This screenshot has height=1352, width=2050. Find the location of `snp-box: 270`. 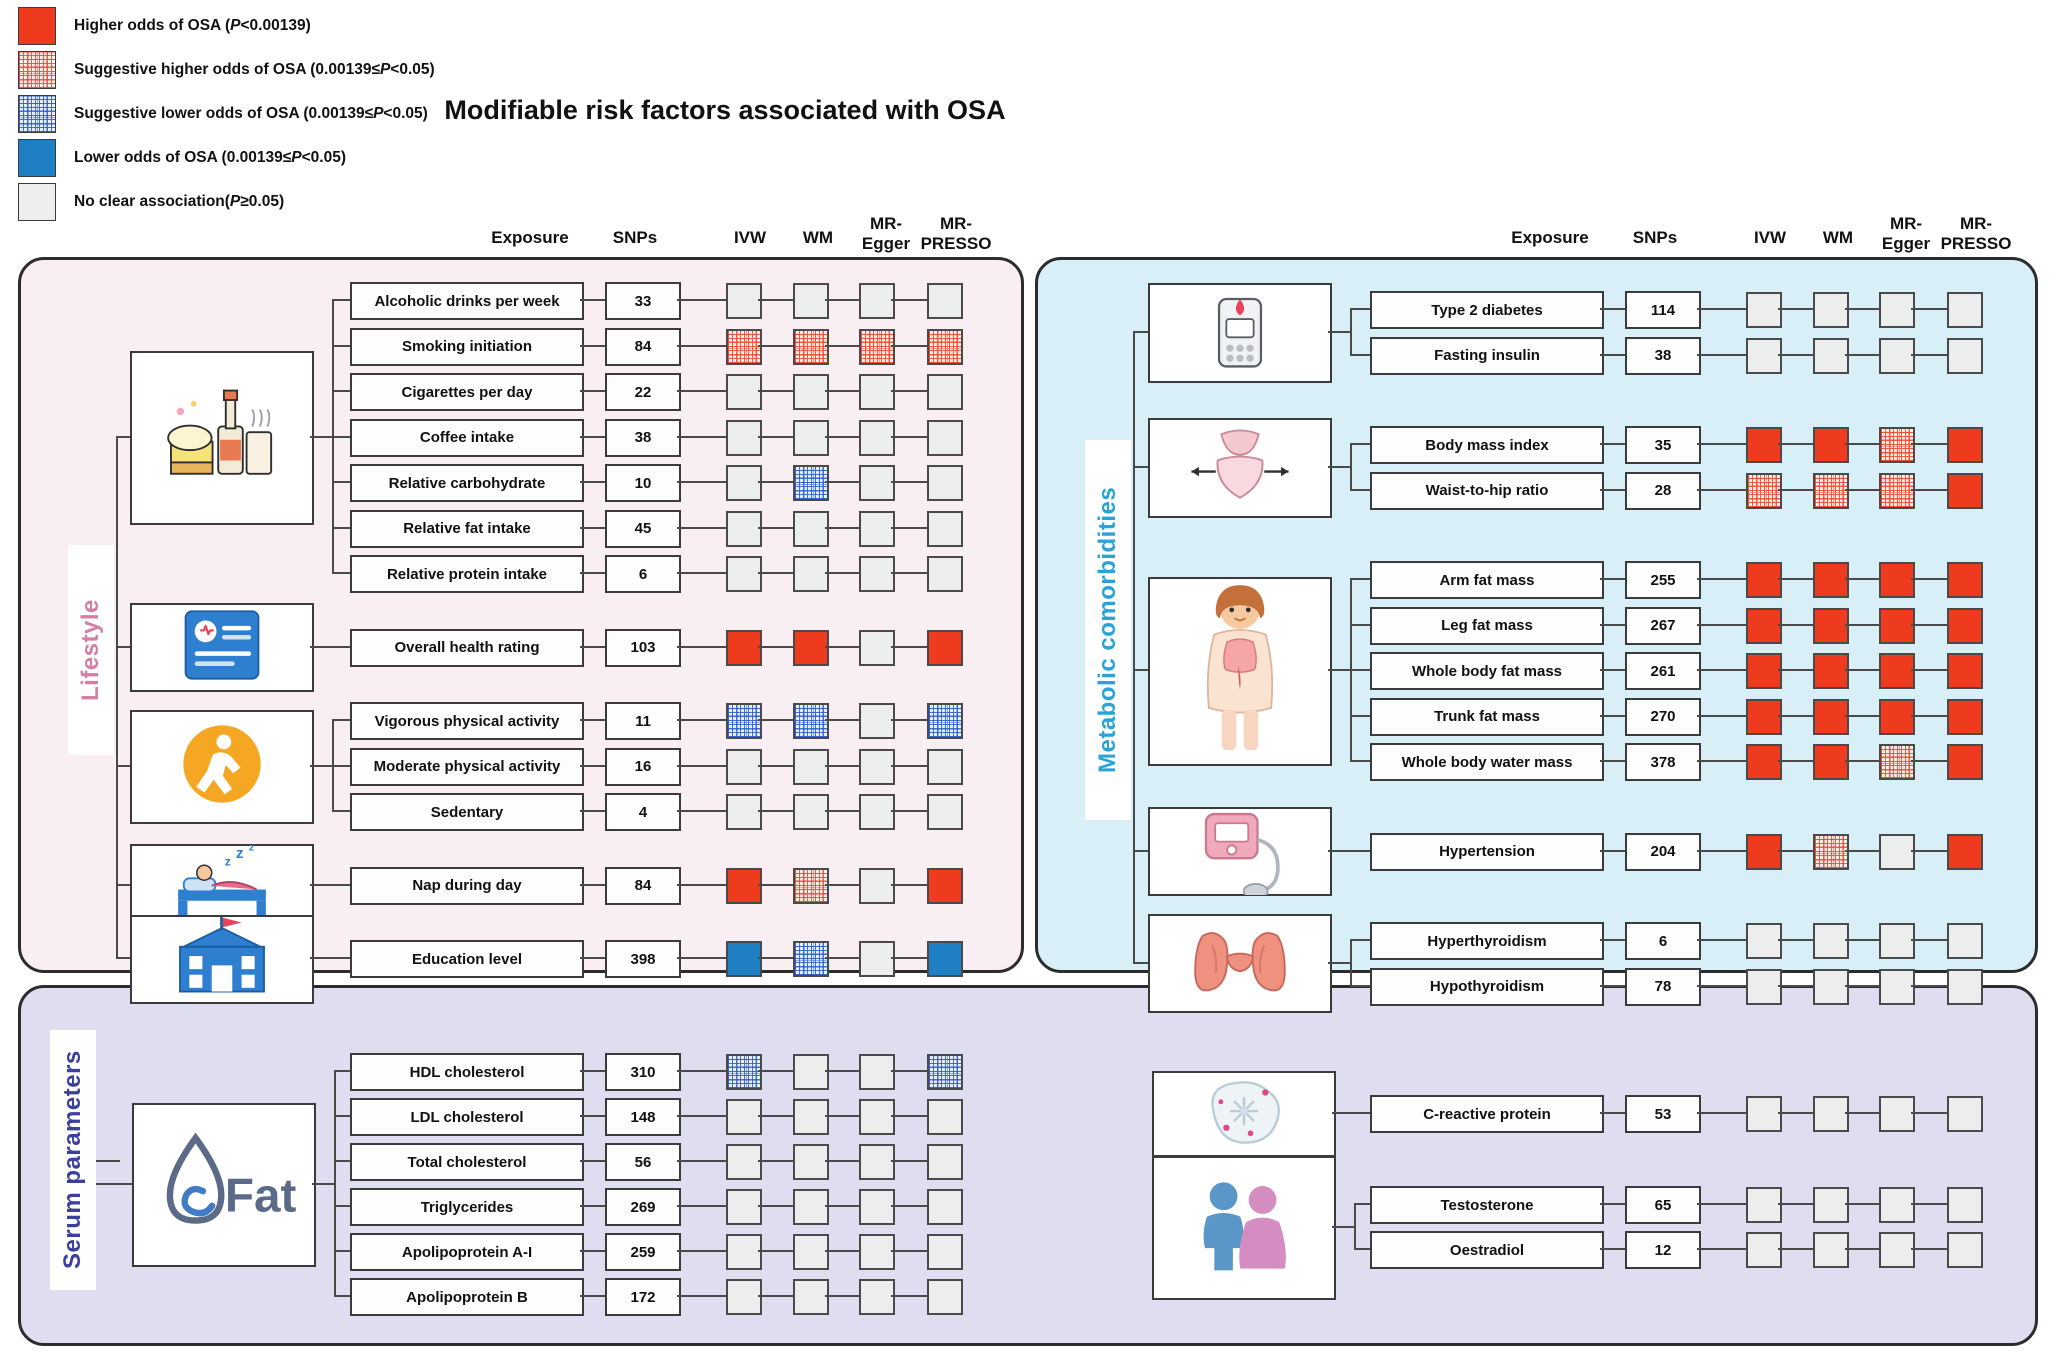

snp-box: 270 is located at coordinates (1663, 716).